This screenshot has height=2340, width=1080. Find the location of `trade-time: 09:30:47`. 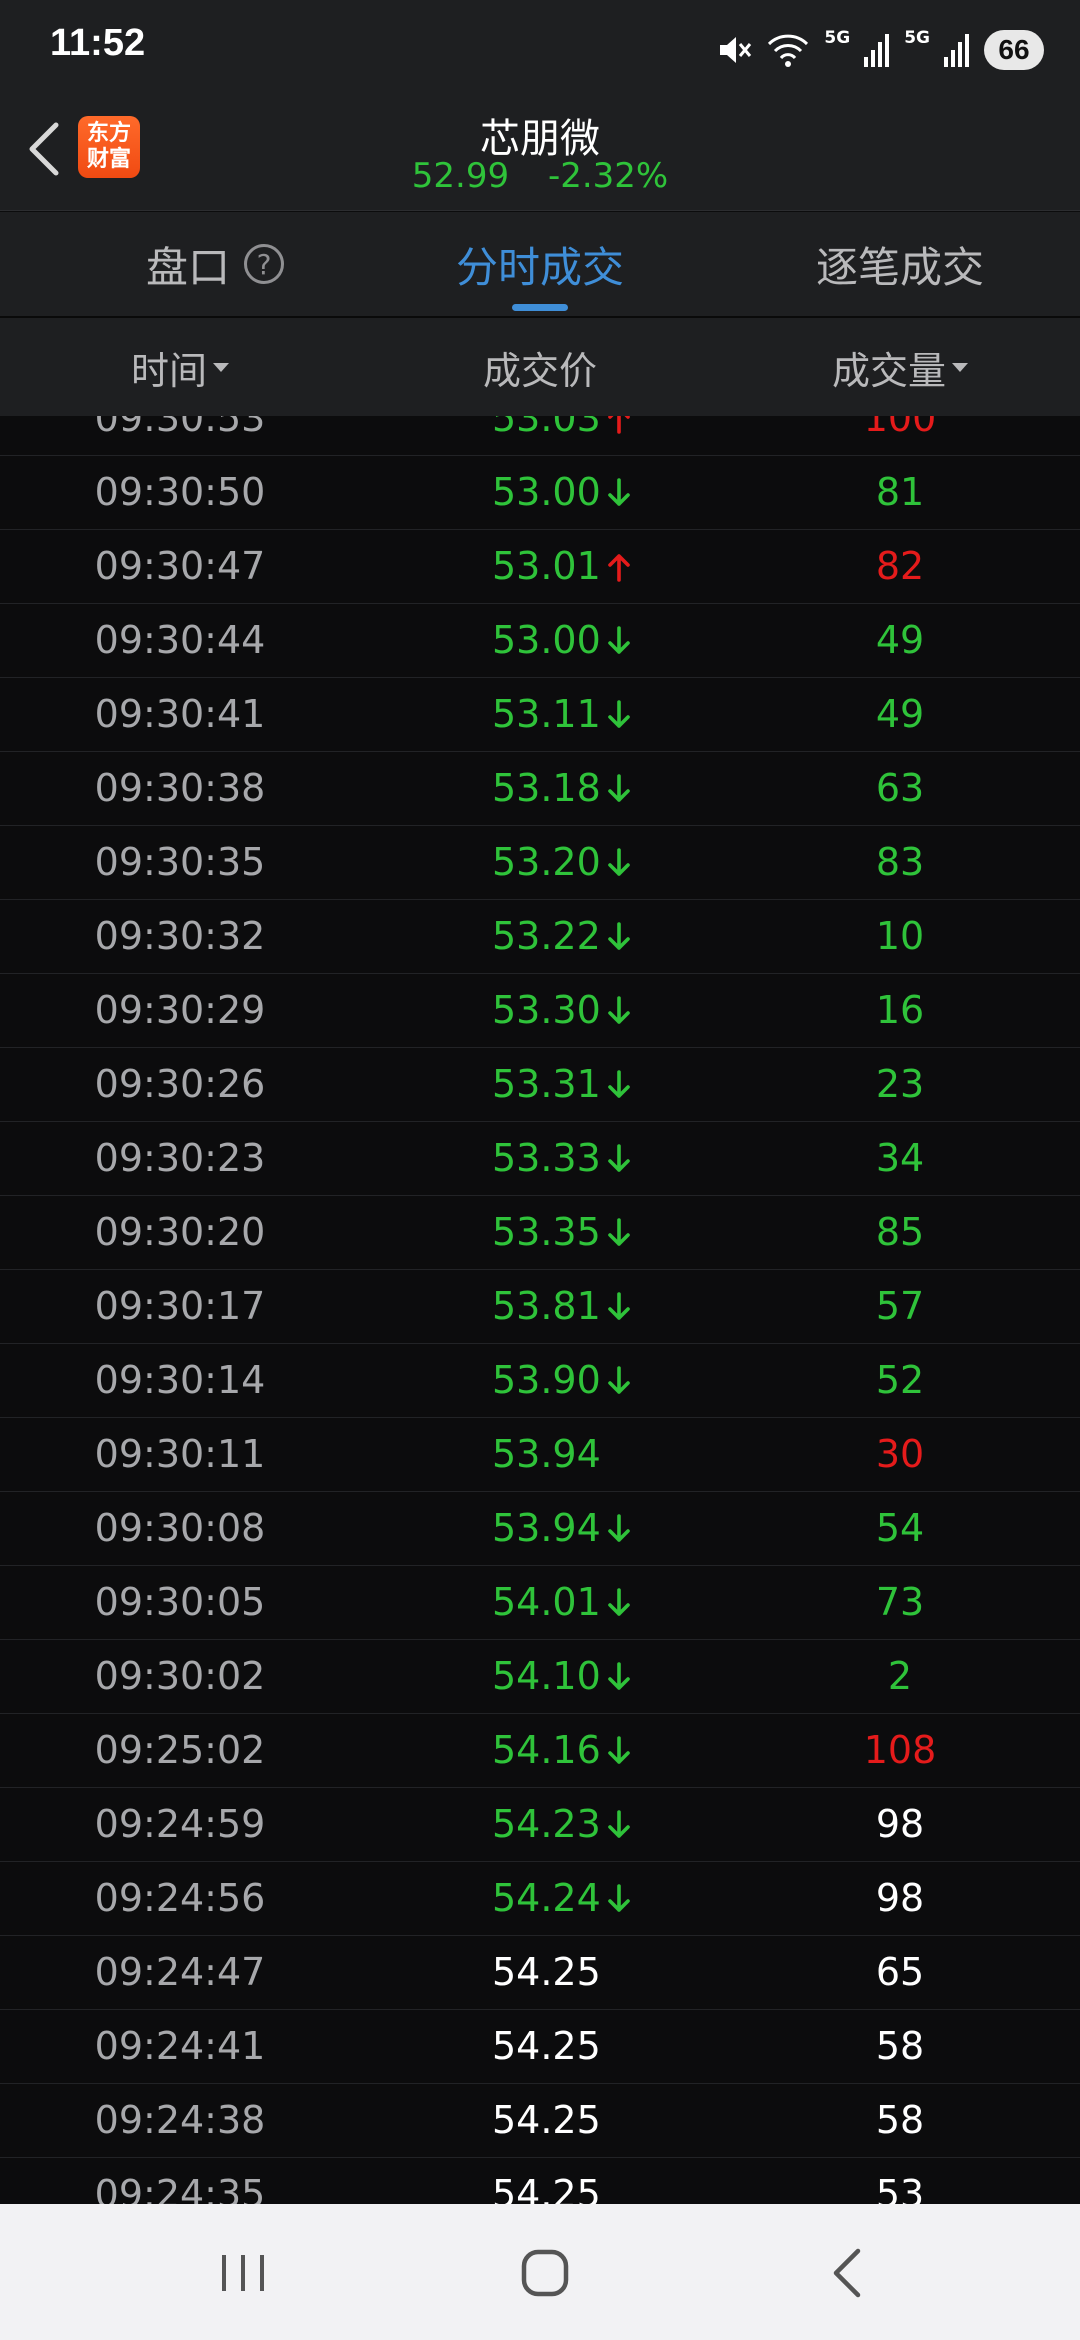

trade-time: 09:30:47 is located at coordinates (180, 566).